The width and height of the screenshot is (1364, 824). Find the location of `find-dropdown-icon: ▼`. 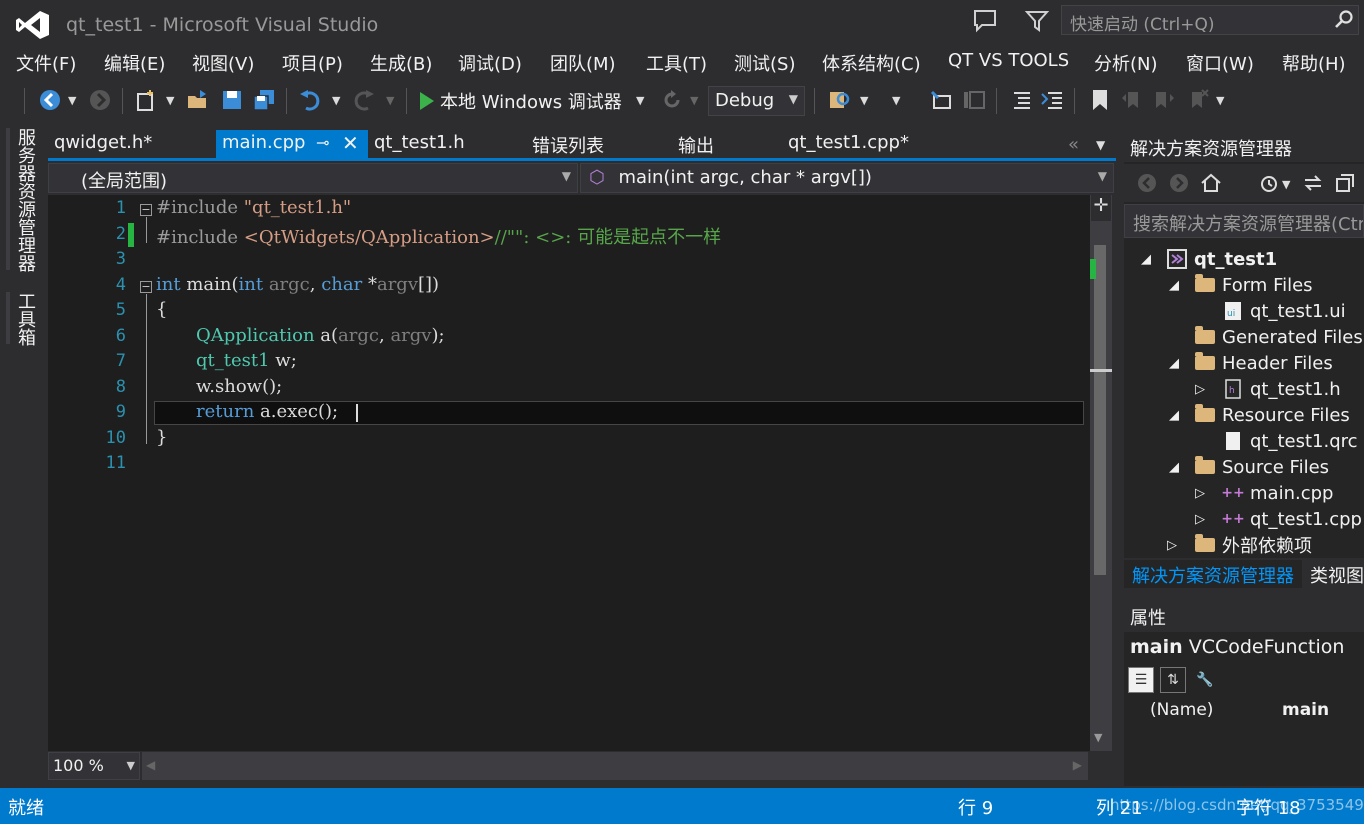

find-dropdown-icon: ▼ is located at coordinates (864, 107).